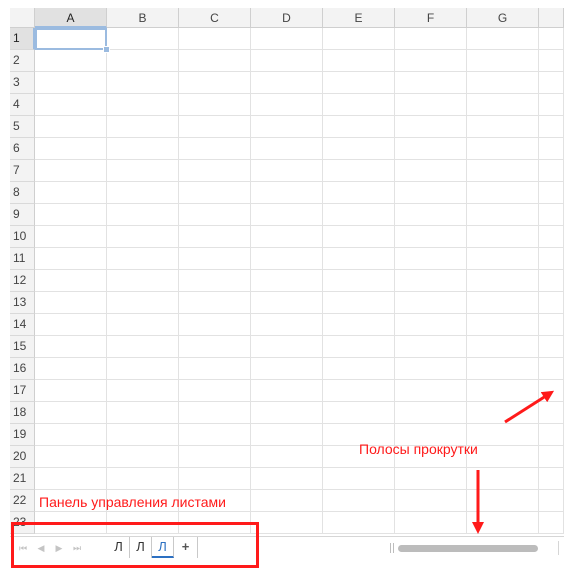 Image resolution: width=566 pixels, height=568 pixels. I want to click on arrow-to-vertical-scrollbar, so click(529, 407).